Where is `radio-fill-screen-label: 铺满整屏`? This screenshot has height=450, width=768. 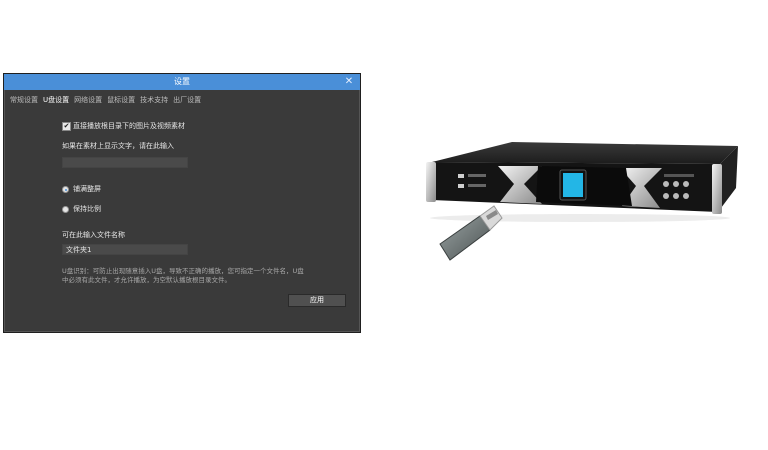 radio-fill-screen-label: 铺满整屏 is located at coordinates (87, 189).